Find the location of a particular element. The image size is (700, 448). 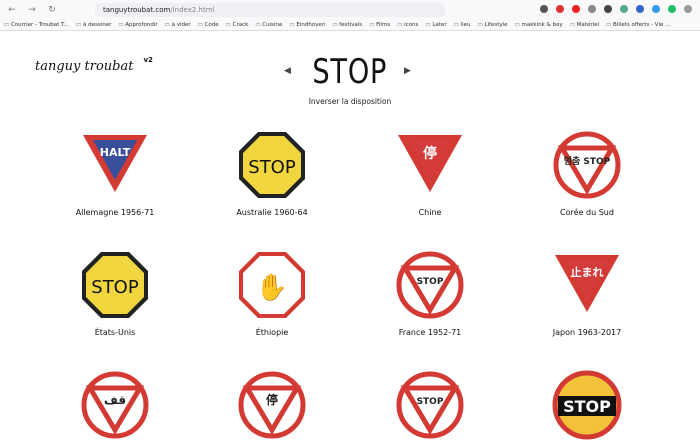

bookmark-item: Later is located at coordinates (435, 25).